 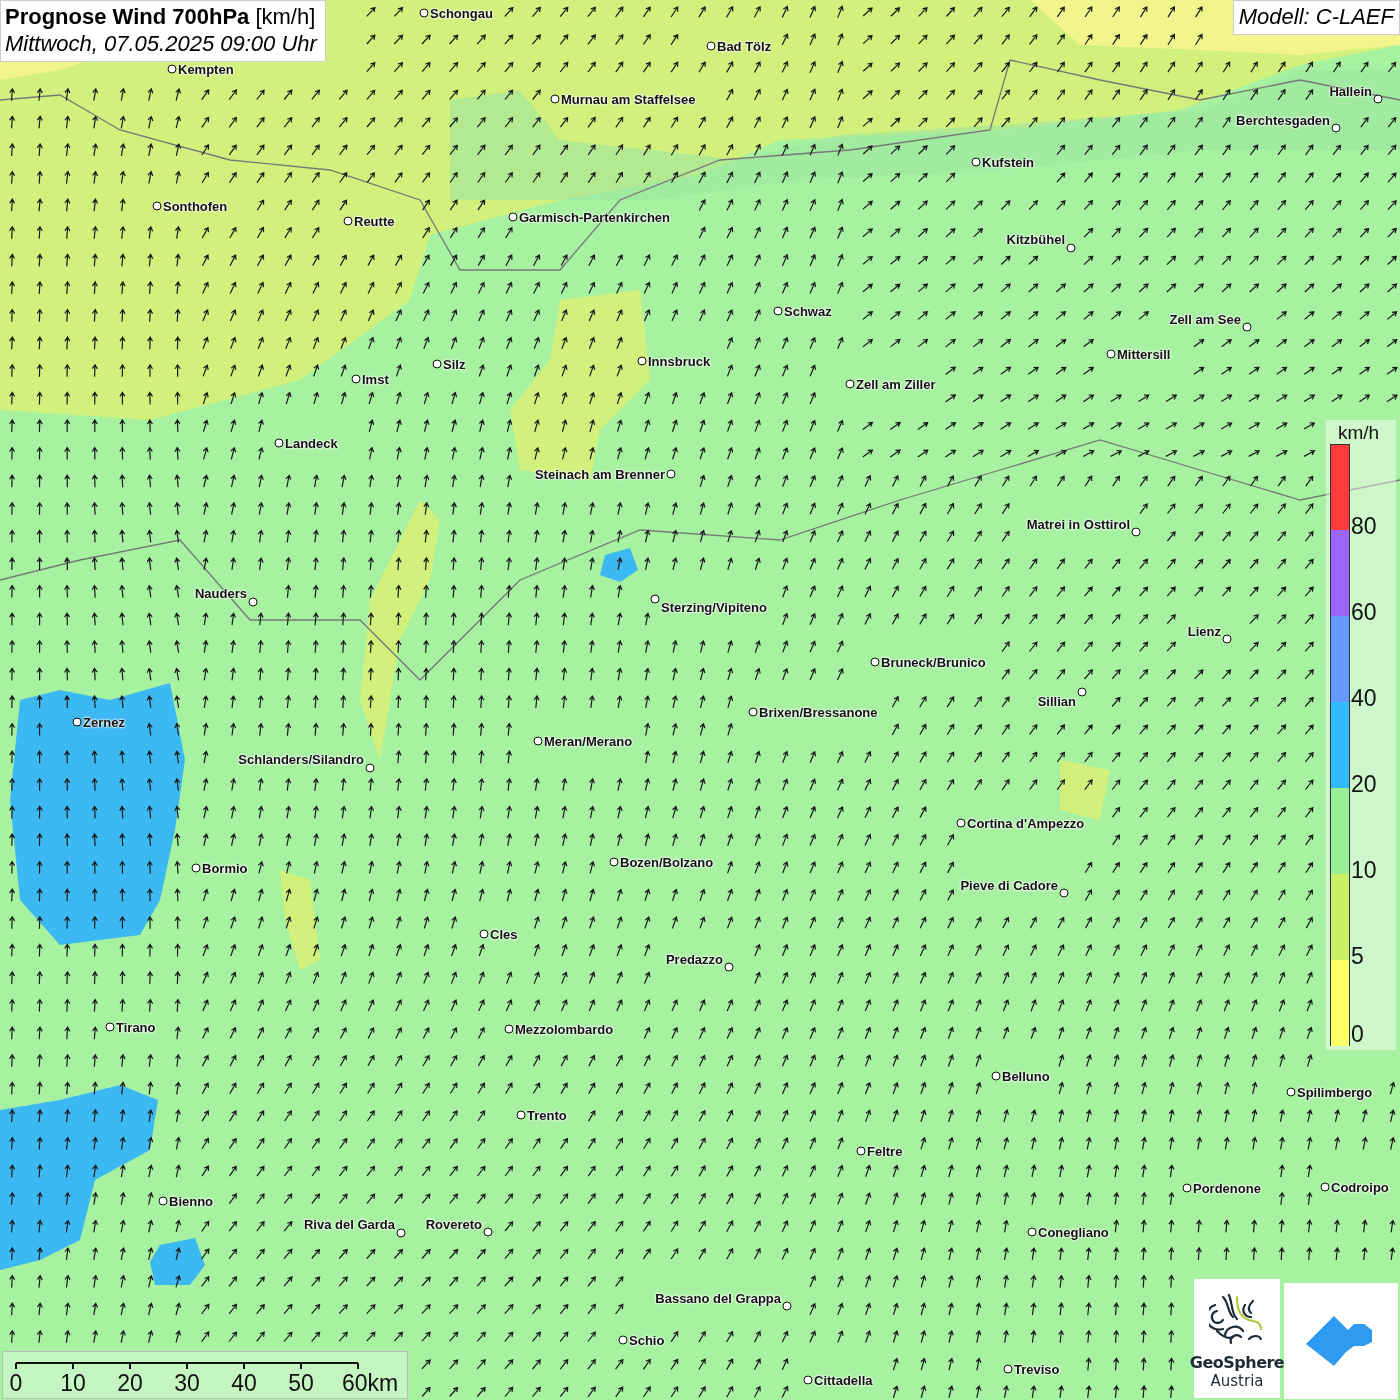 I want to click on city-label: Cittadella, so click(x=843, y=1380).